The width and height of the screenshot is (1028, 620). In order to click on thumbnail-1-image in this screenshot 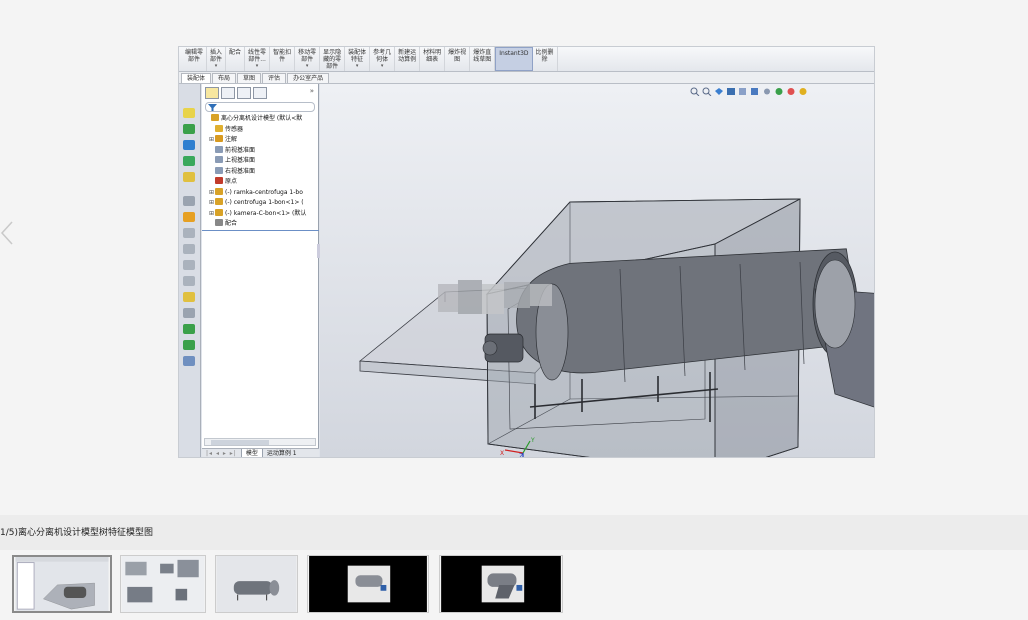, I will do `click(62, 584)`.